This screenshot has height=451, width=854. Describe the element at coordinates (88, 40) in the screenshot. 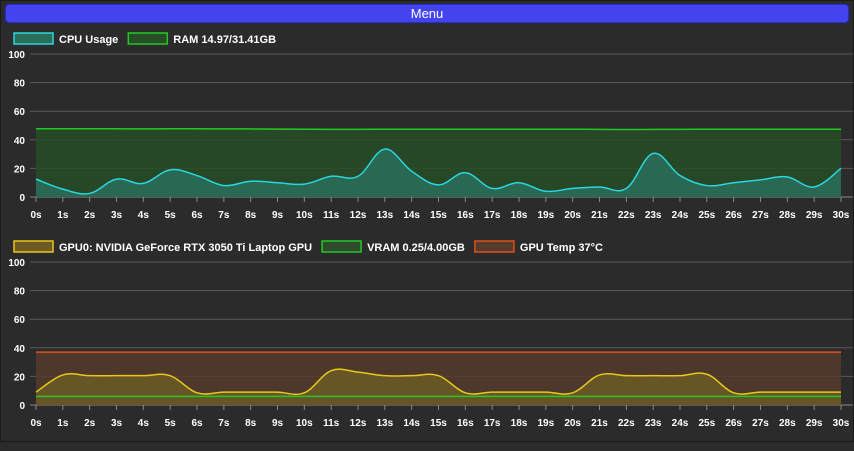

I see `legend-label: CPU Usage` at that location.